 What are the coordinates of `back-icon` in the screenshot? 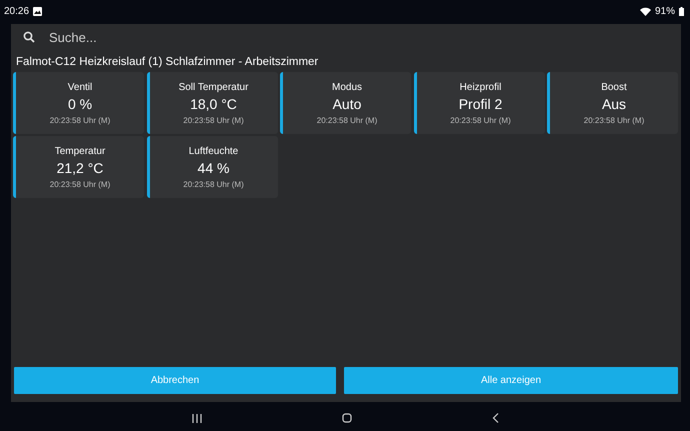 It's located at (495, 418).